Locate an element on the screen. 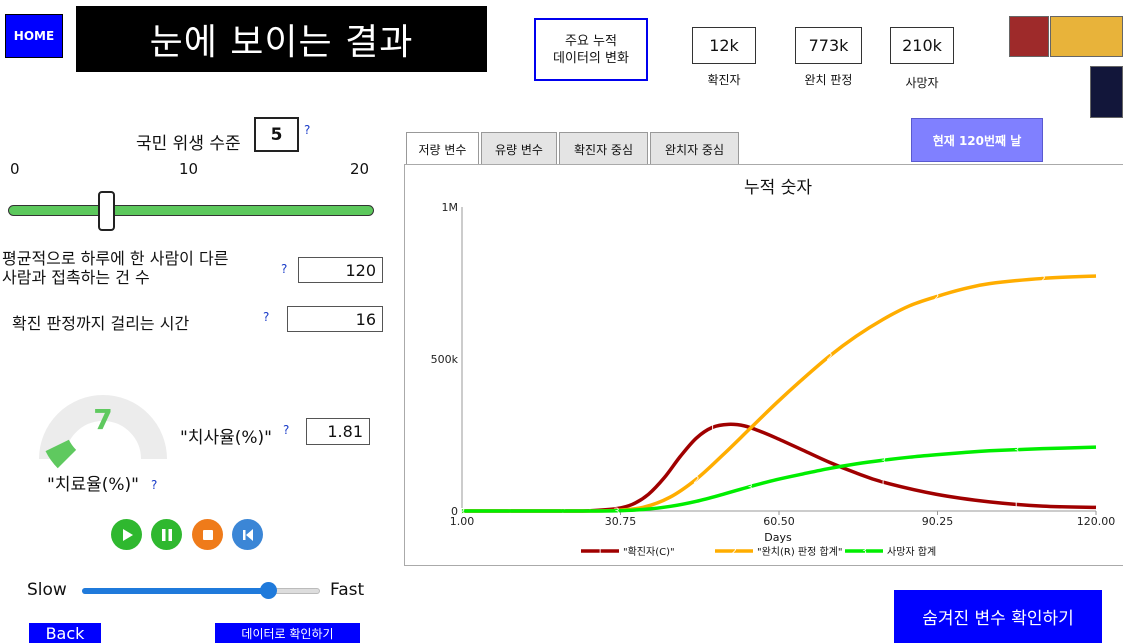 This screenshot has height=643, width=1123. recovered-stat-label: 완치 판정 is located at coordinates (828, 80).